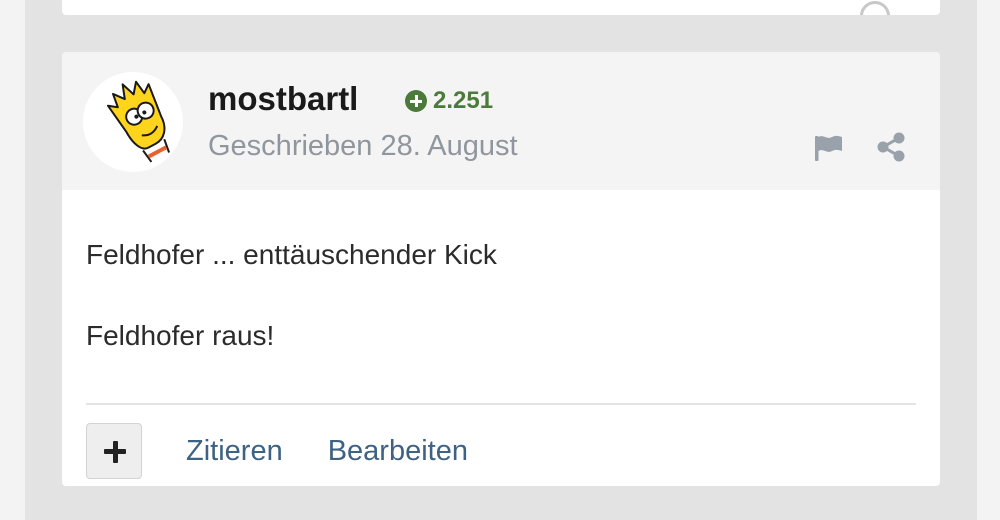 This screenshot has height=520, width=1000. I want to click on avatar, so click(133, 122).